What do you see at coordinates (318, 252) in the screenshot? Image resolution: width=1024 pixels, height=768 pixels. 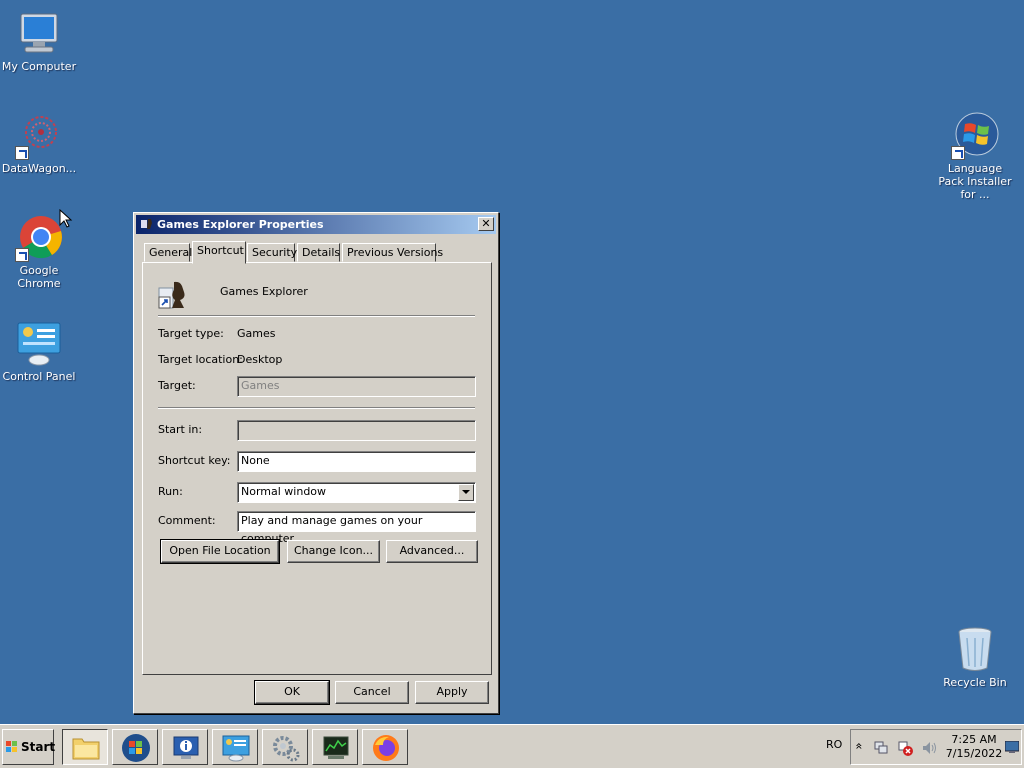 I see `tab-details: Details` at bounding box center [318, 252].